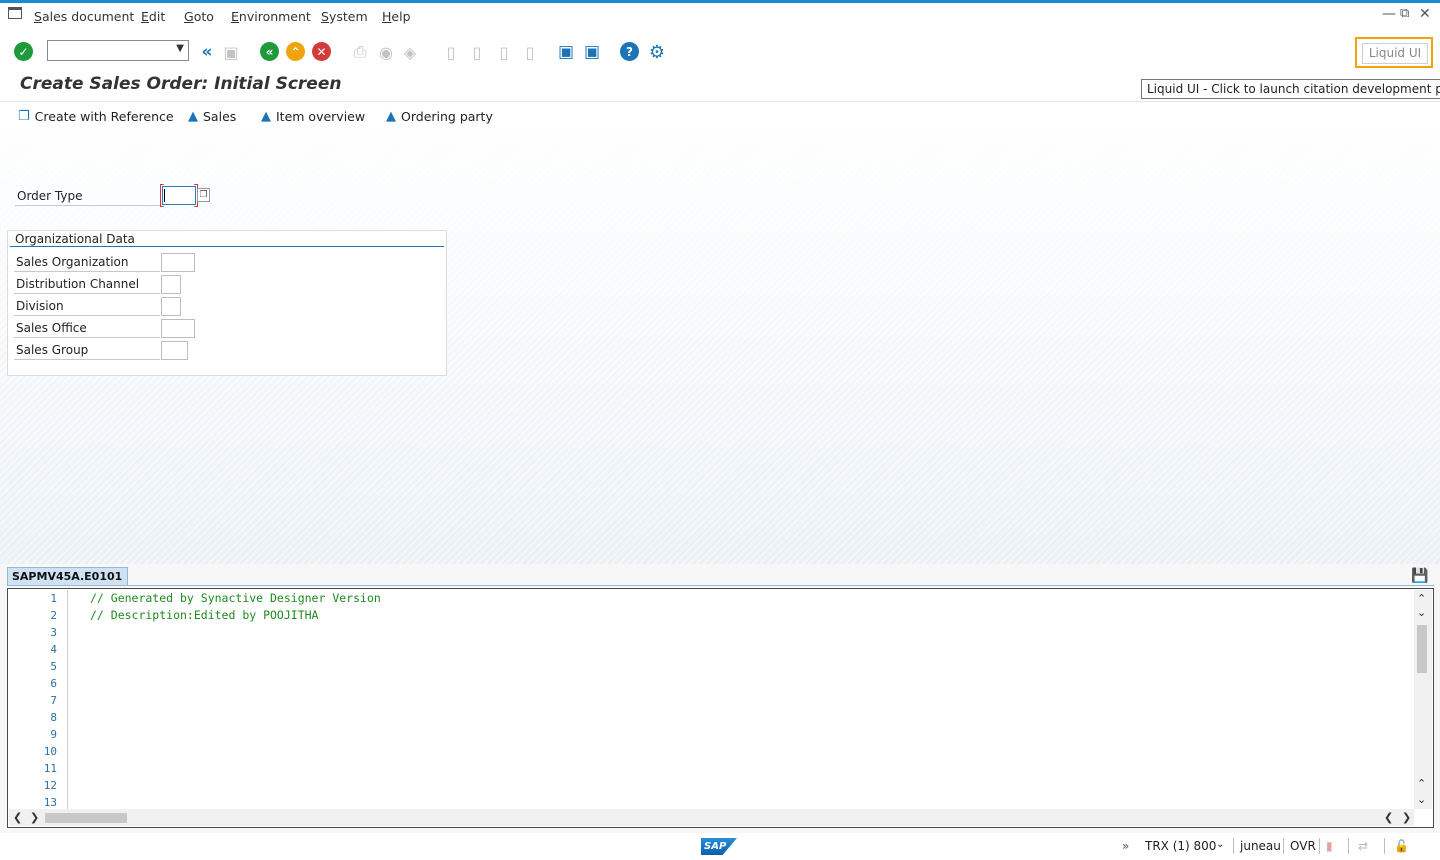 Image resolution: width=1440 pixels, height=860 pixels. What do you see at coordinates (1421, 612) in the screenshot?
I see `scroll-up-icon: ⌄` at bounding box center [1421, 612].